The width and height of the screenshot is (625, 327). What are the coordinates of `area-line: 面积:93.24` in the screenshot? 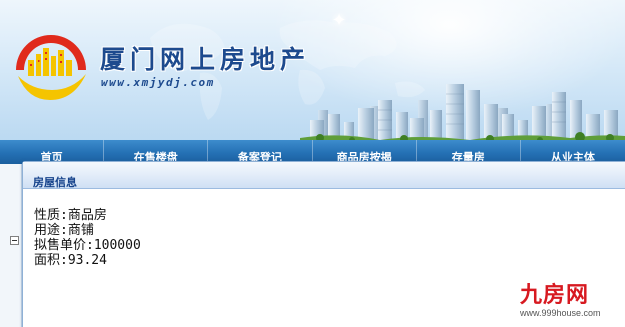 It's located at (70, 260).